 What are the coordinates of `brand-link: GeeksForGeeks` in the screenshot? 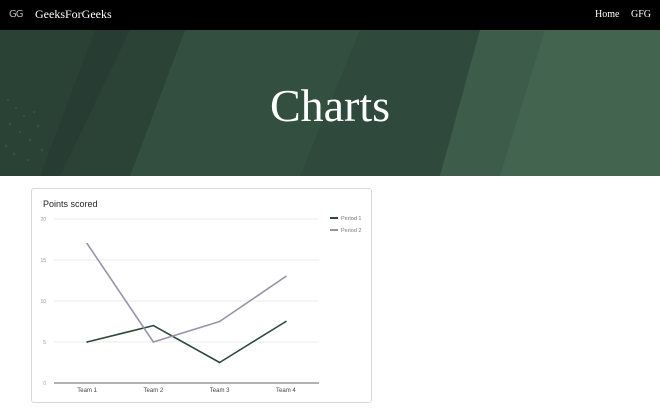 It's located at (73, 14).